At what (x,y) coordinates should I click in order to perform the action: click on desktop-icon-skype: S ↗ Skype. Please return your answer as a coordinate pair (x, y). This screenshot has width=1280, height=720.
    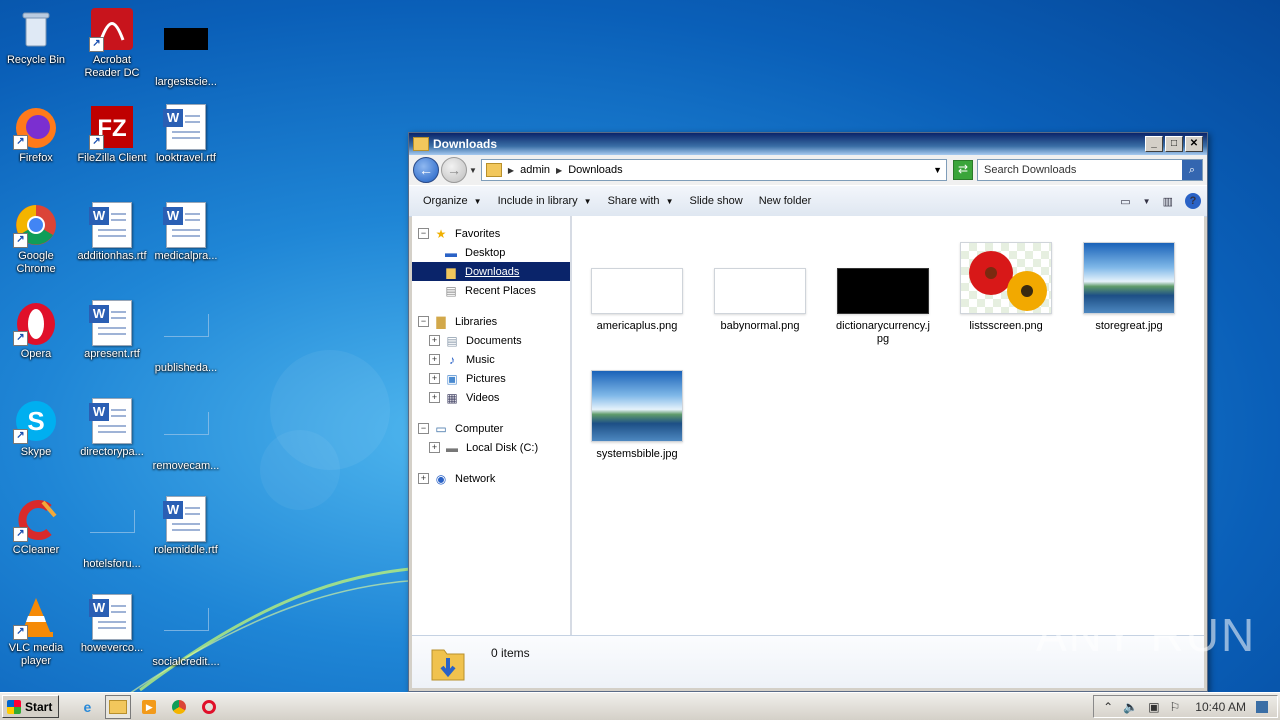
    Looking at the image, I should click on (36, 428).